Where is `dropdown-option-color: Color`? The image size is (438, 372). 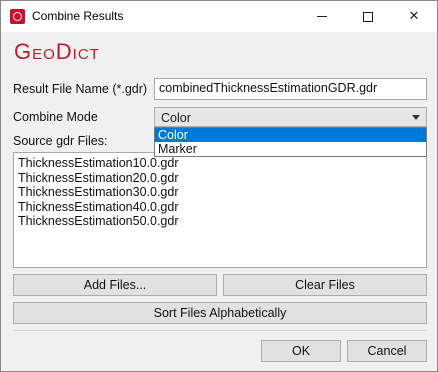
dropdown-option-color: Color is located at coordinates (290, 135).